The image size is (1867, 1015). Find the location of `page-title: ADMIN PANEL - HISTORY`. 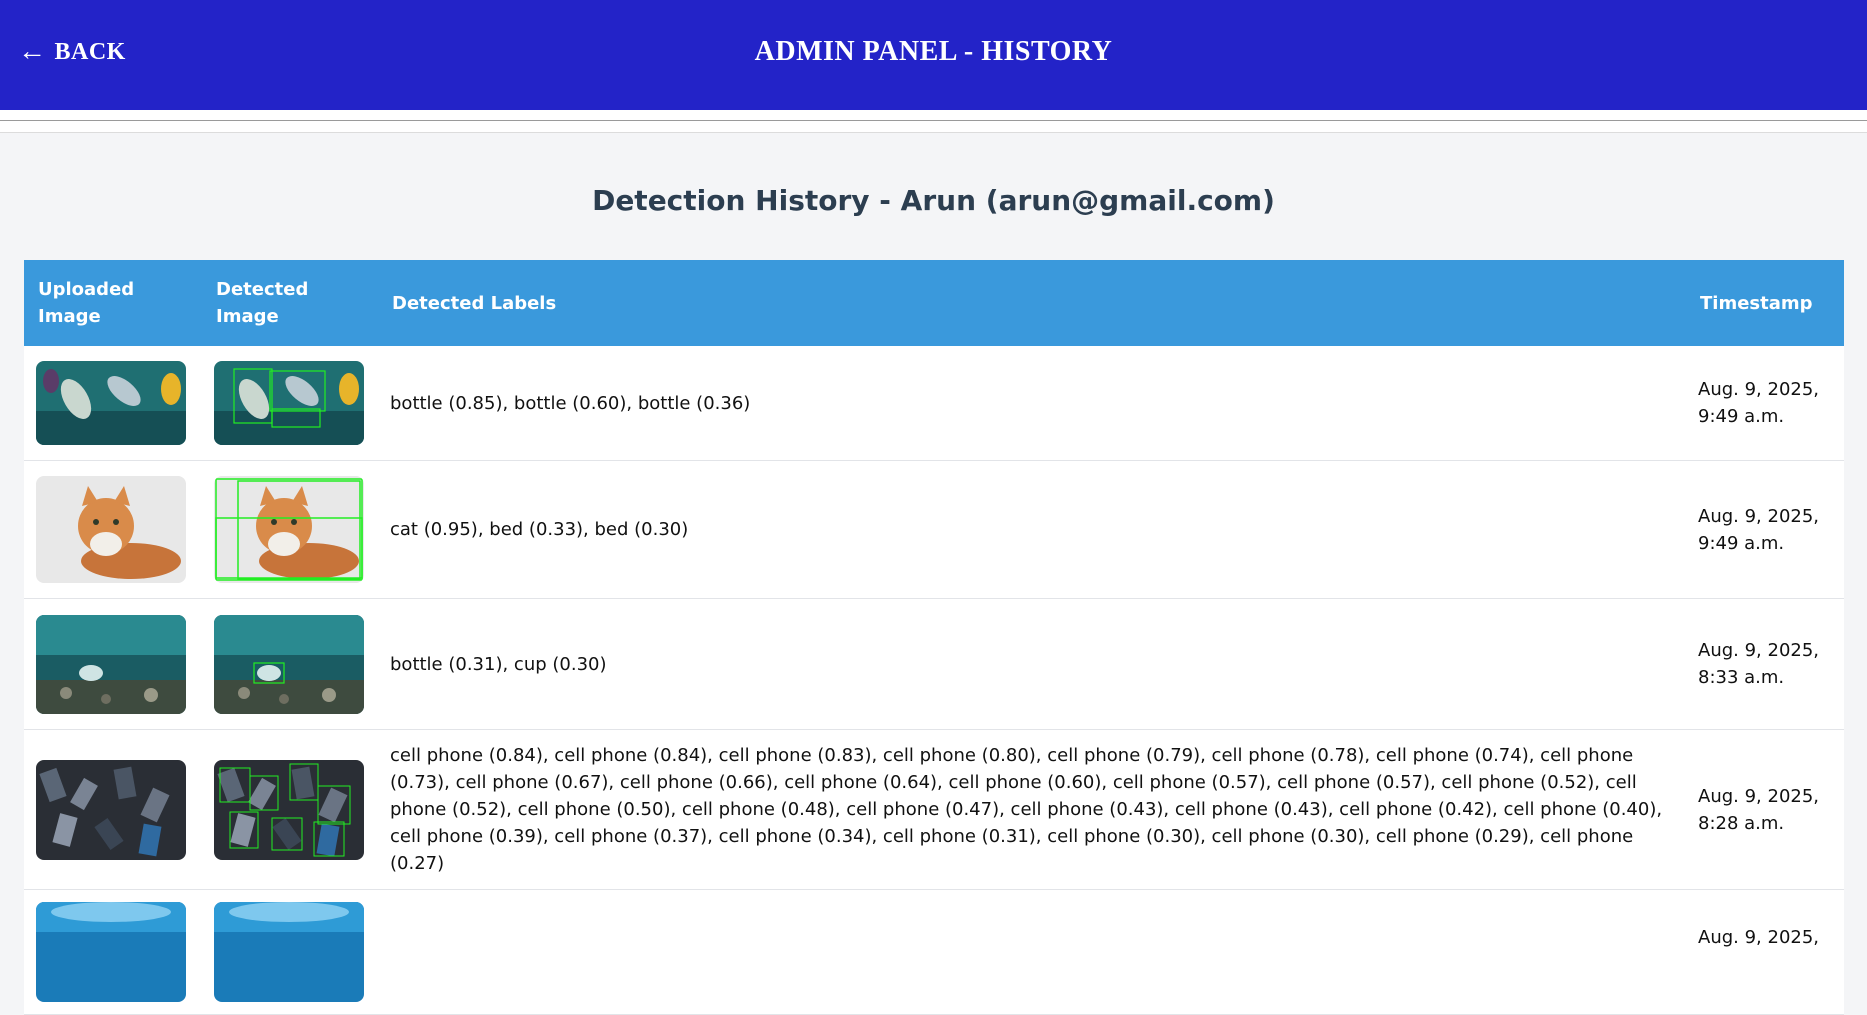

page-title: ADMIN PANEL - HISTORY is located at coordinates (933, 51).